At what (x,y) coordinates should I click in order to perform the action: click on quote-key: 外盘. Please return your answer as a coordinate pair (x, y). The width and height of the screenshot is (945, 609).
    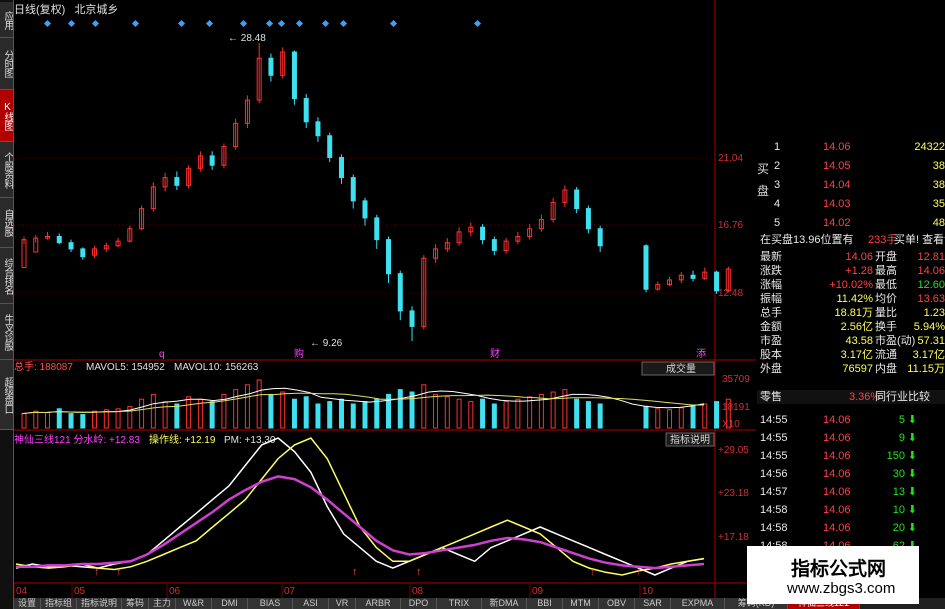
    Looking at the image, I should click on (771, 369).